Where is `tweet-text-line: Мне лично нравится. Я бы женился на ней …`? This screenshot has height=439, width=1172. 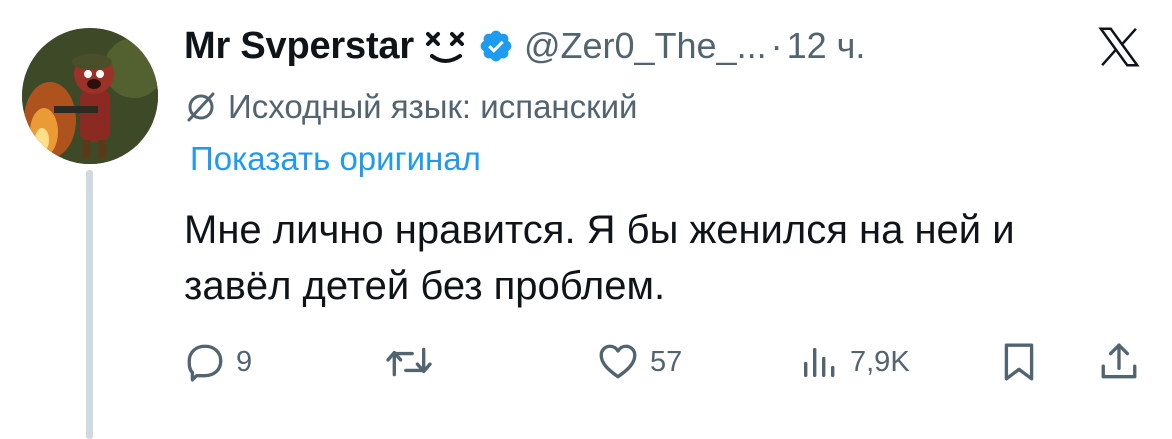
tweet-text-line: Мне лично нравится. Я бы женился на ней … is located at coordinates (599, 230).